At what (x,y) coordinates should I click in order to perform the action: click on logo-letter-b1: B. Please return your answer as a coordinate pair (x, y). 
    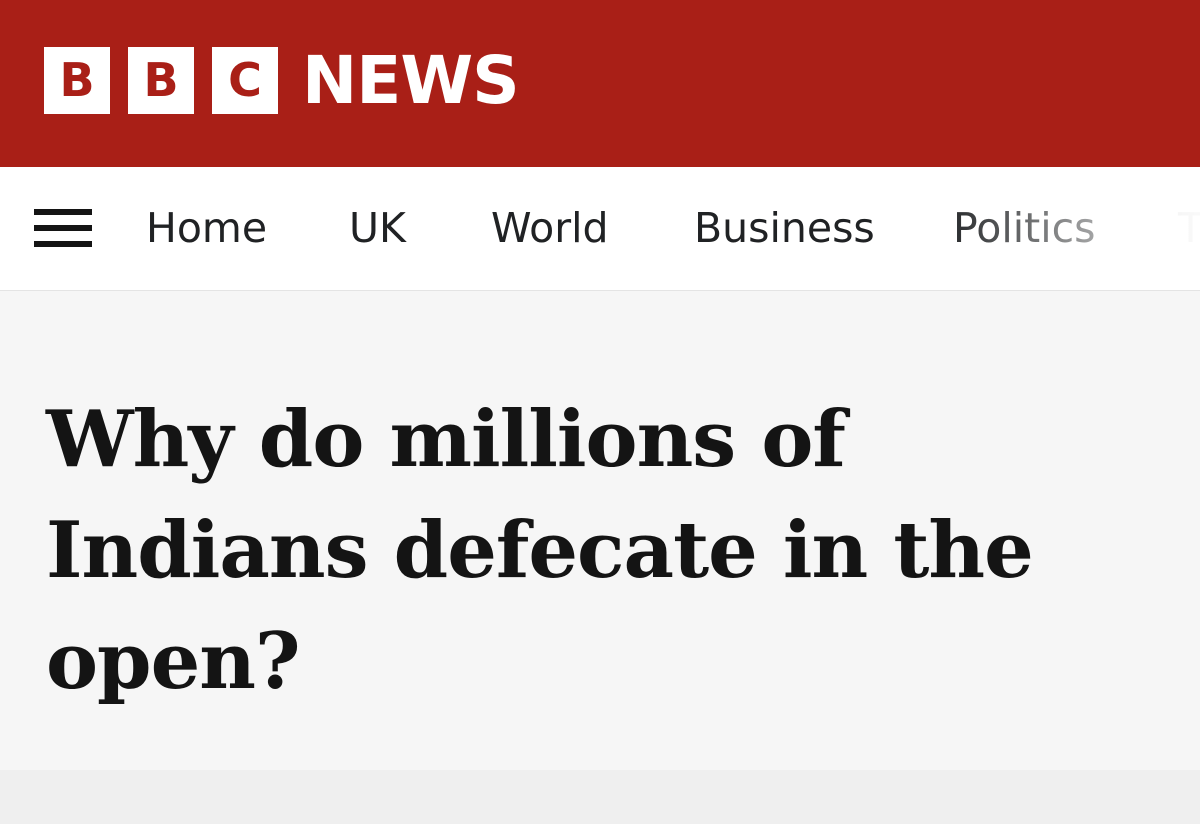
    Looking at the image, I should click on (77, 80).